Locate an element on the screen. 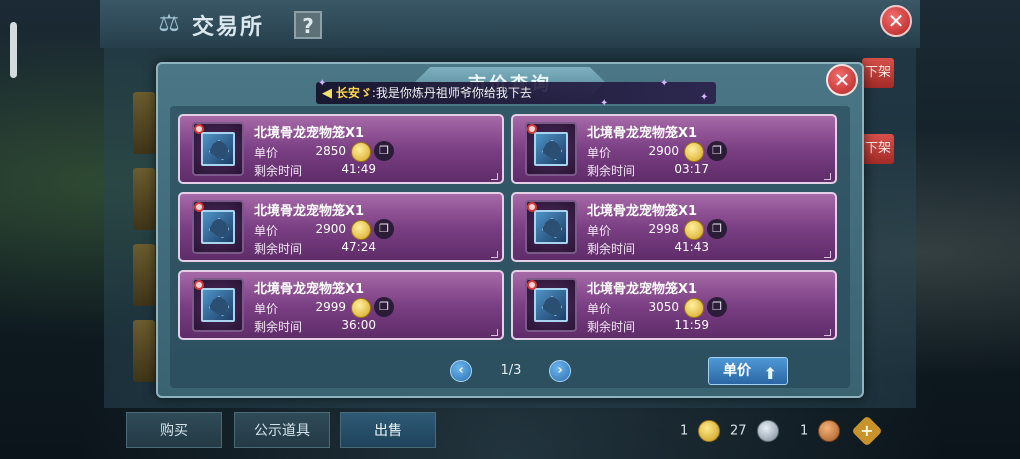 The height and width of the screenshot is (459, 1020). currency-bronze-amount: 1 is located at coordinates (804, 431).